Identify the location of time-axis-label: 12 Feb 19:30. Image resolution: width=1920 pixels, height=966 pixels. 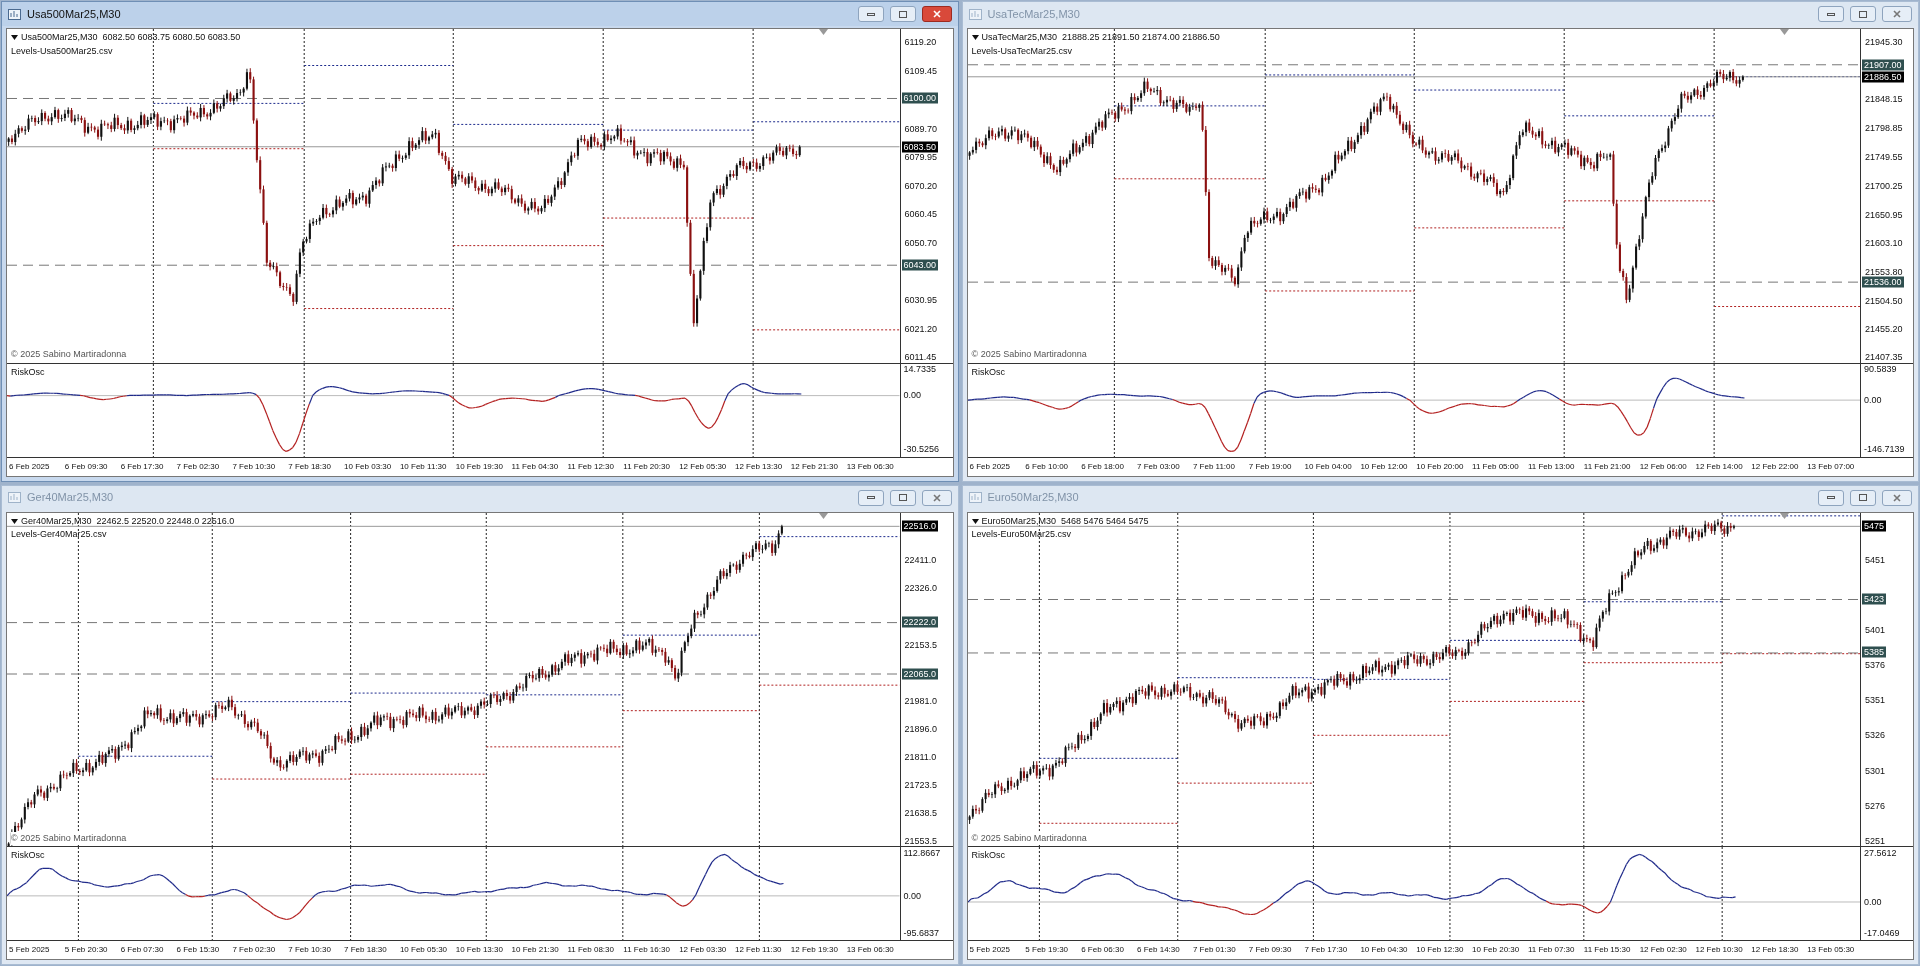
(814, 950).